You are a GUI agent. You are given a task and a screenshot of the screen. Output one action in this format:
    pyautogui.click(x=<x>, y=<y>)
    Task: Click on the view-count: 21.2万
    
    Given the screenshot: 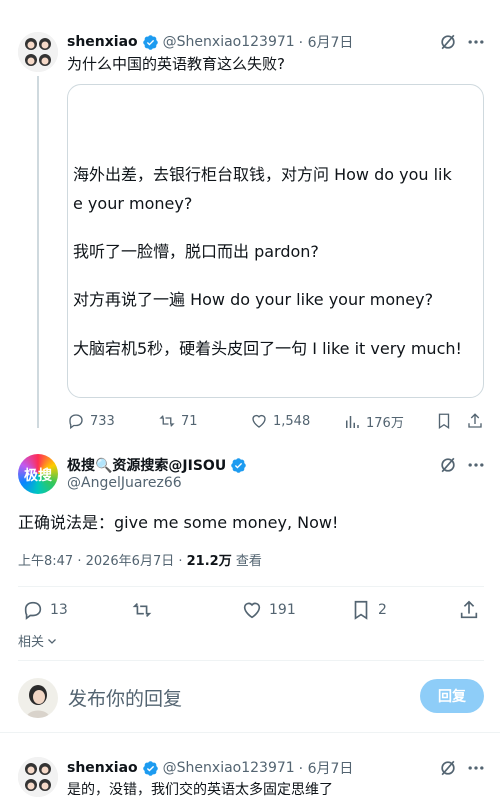 What is the action you would take?
    pyautogui.click(x=209, y=561)
    